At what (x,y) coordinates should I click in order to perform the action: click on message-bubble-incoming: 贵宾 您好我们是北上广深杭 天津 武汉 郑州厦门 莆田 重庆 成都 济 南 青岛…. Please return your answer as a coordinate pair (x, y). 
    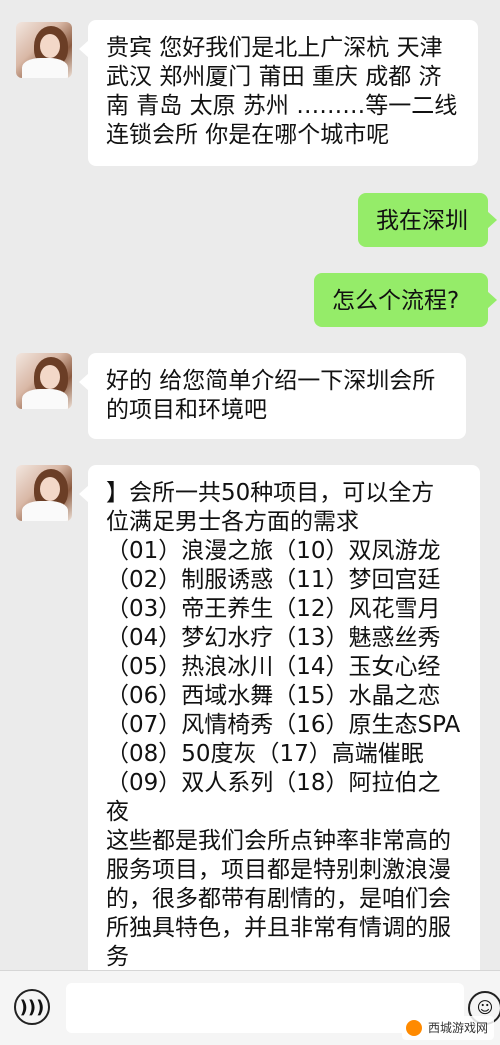
    Looking at the image, I should click on (278, 93).